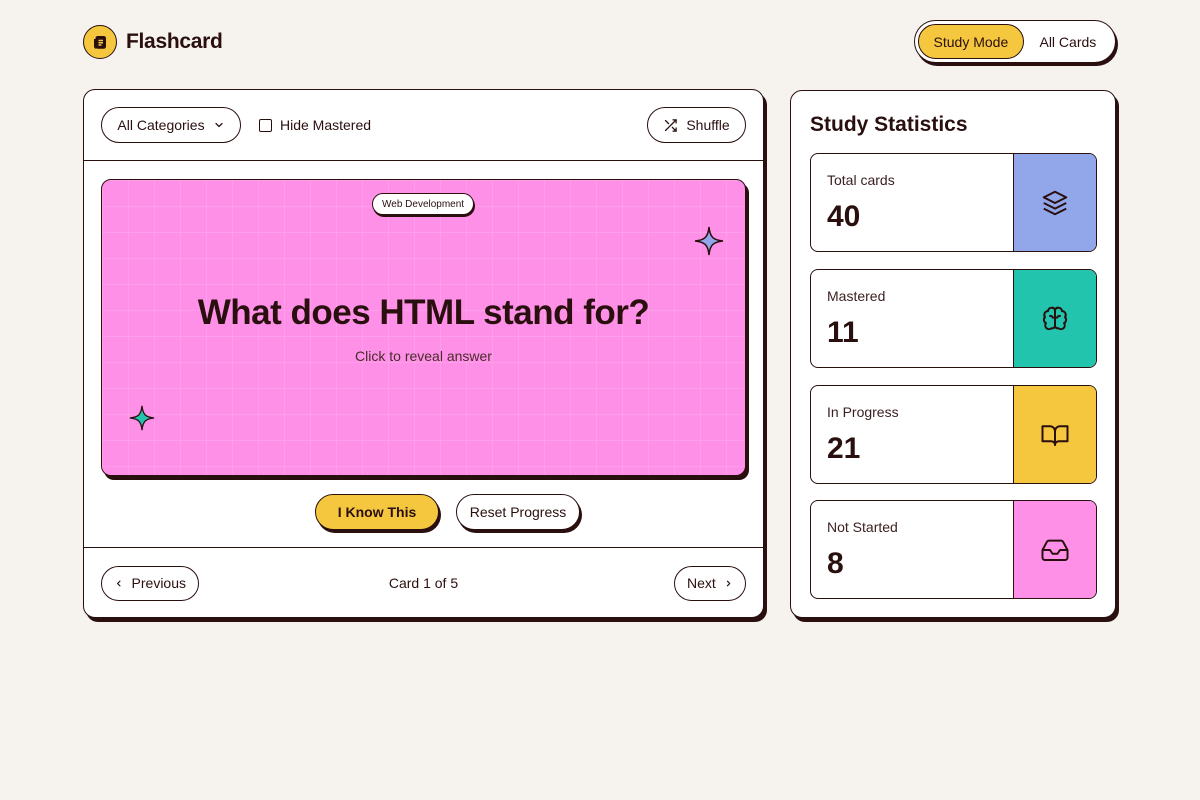  What do you see at coordinates (835, 563) in the screenshot?
I see `stat-value: 8` at bounding box center [835, 563].